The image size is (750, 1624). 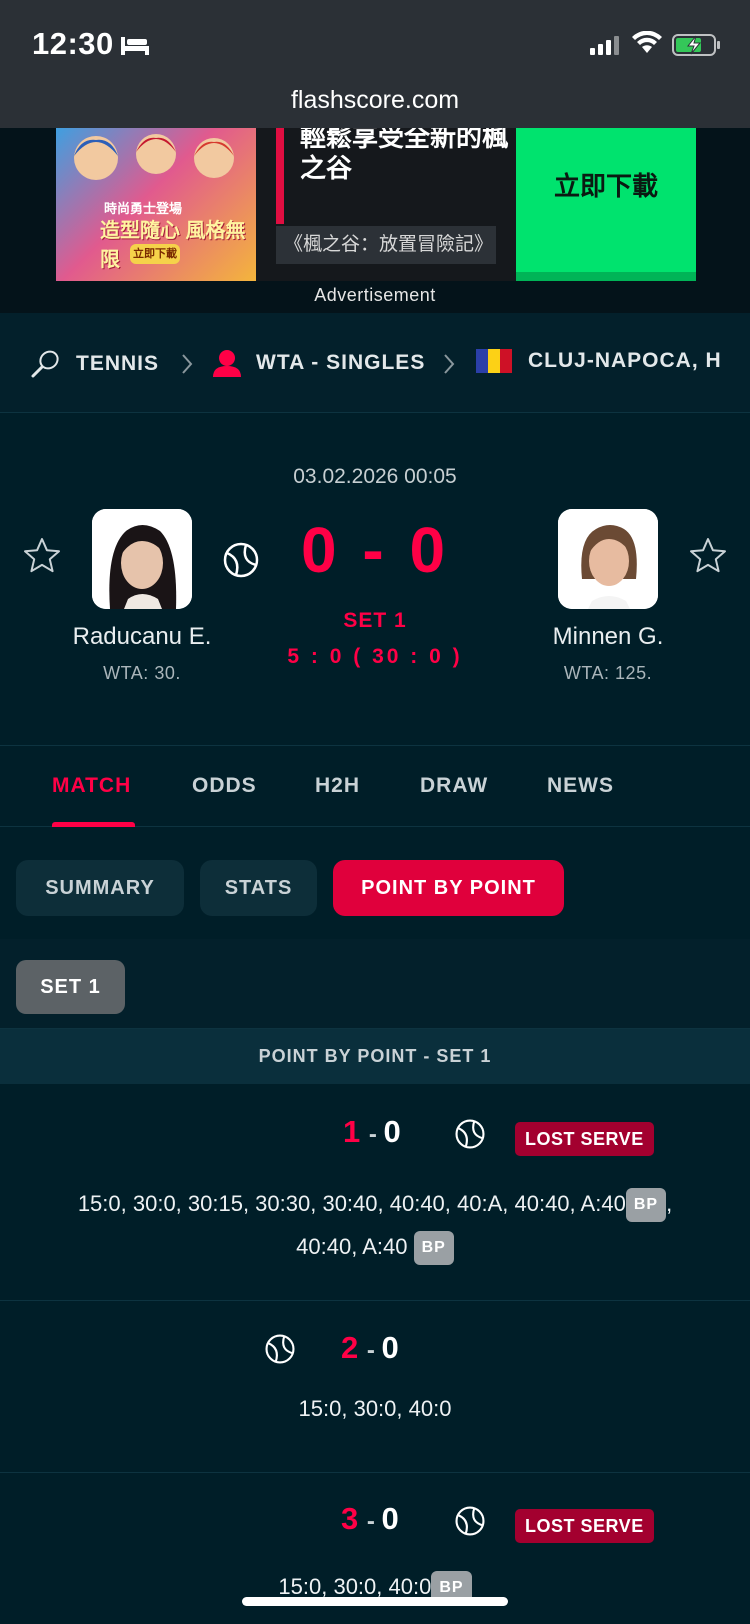 I want to click on game-home-score: 3, so click(x=350, y=1518).